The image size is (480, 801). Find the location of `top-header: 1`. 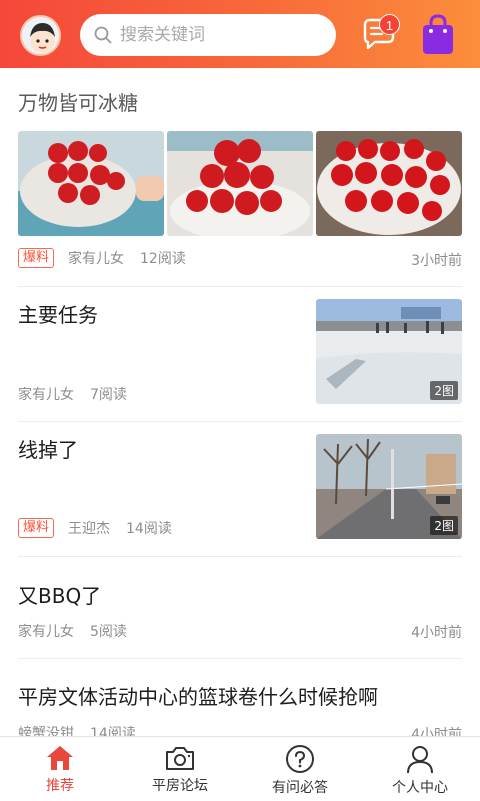

top-header: 1 is located at coordinates (240, 34).